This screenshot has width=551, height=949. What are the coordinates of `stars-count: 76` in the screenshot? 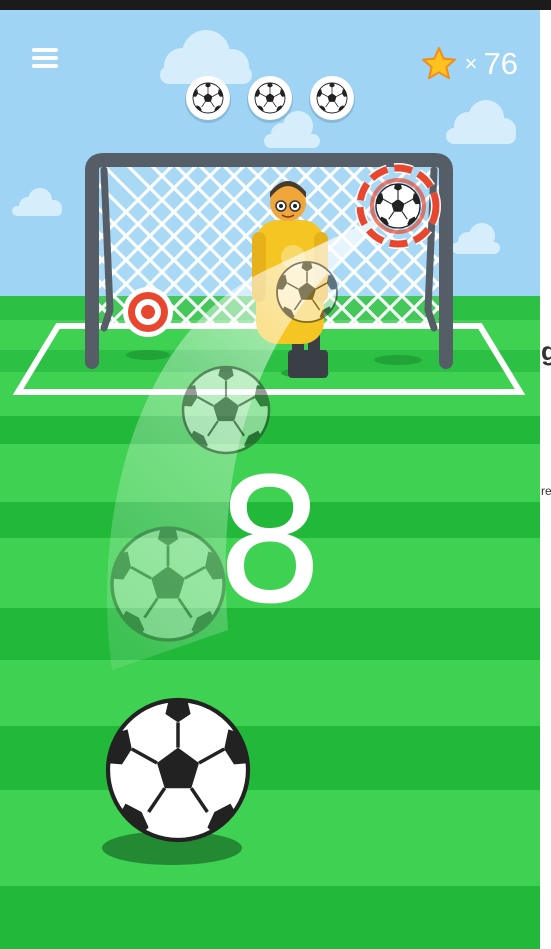 It's located at (500, 63).